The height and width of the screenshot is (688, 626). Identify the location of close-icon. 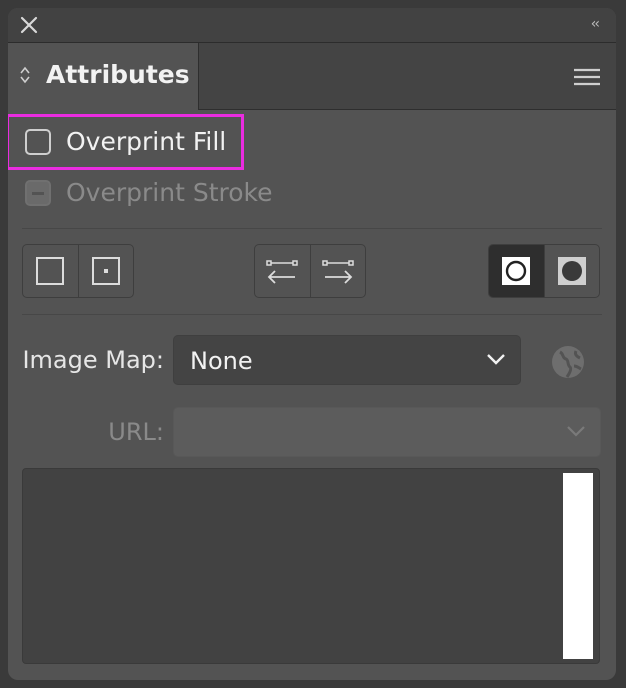
(29, 25).